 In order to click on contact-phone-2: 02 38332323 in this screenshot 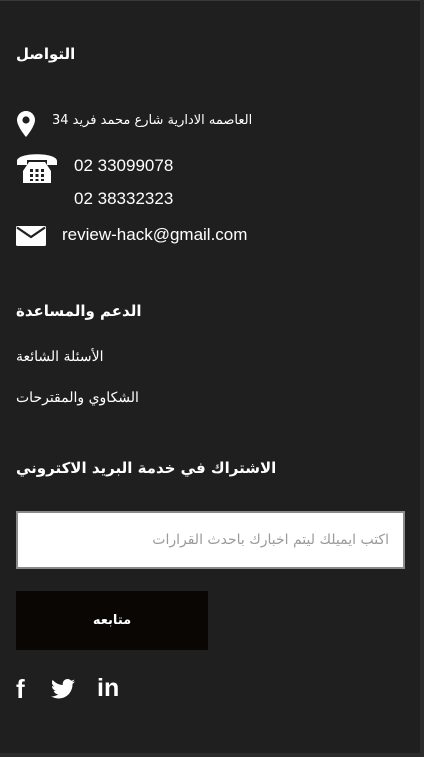, I will do `click(123, 199)`.